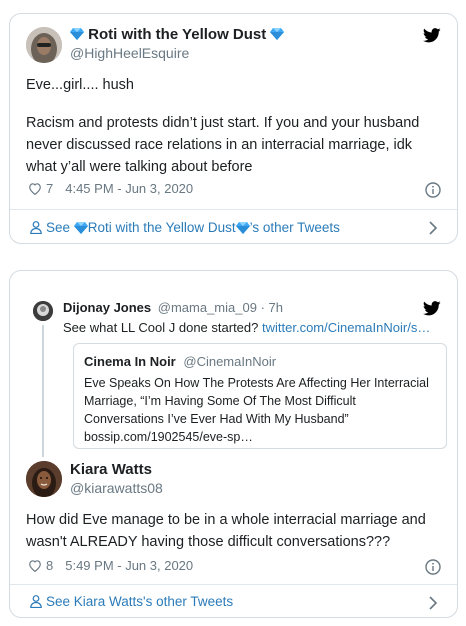  I want to click on quoted-author-handle: @CinemaInNoir, so click(230, 361).